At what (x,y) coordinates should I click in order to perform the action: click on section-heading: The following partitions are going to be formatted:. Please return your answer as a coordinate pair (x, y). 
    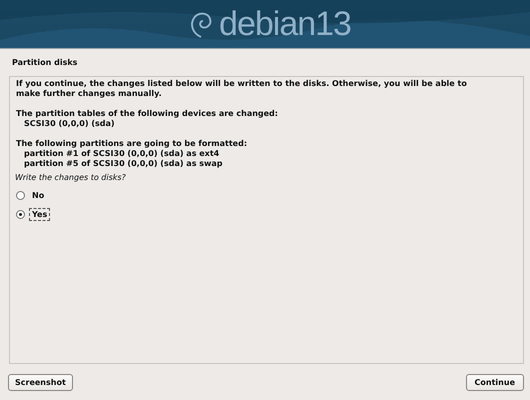
    Looking at the image, I should click on (132, 144).